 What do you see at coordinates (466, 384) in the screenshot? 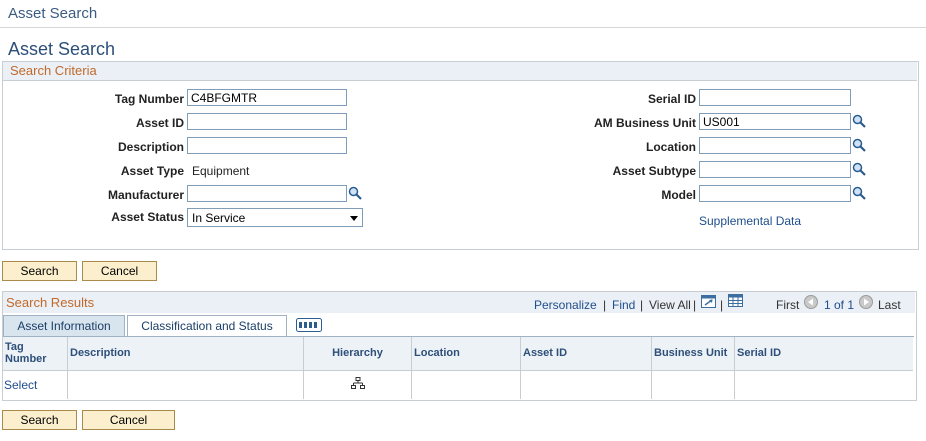
I see `location-cell` at bounding box center [466, 384].